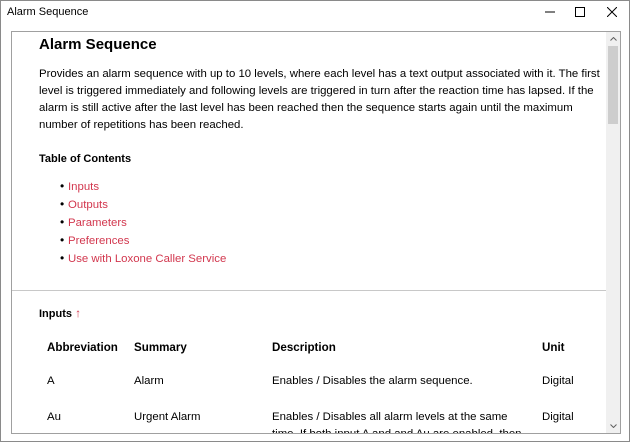 This screenshot has height=442, width=630. I want to click on column-header-abbreviation: Abbreviation, so click(82, 347).